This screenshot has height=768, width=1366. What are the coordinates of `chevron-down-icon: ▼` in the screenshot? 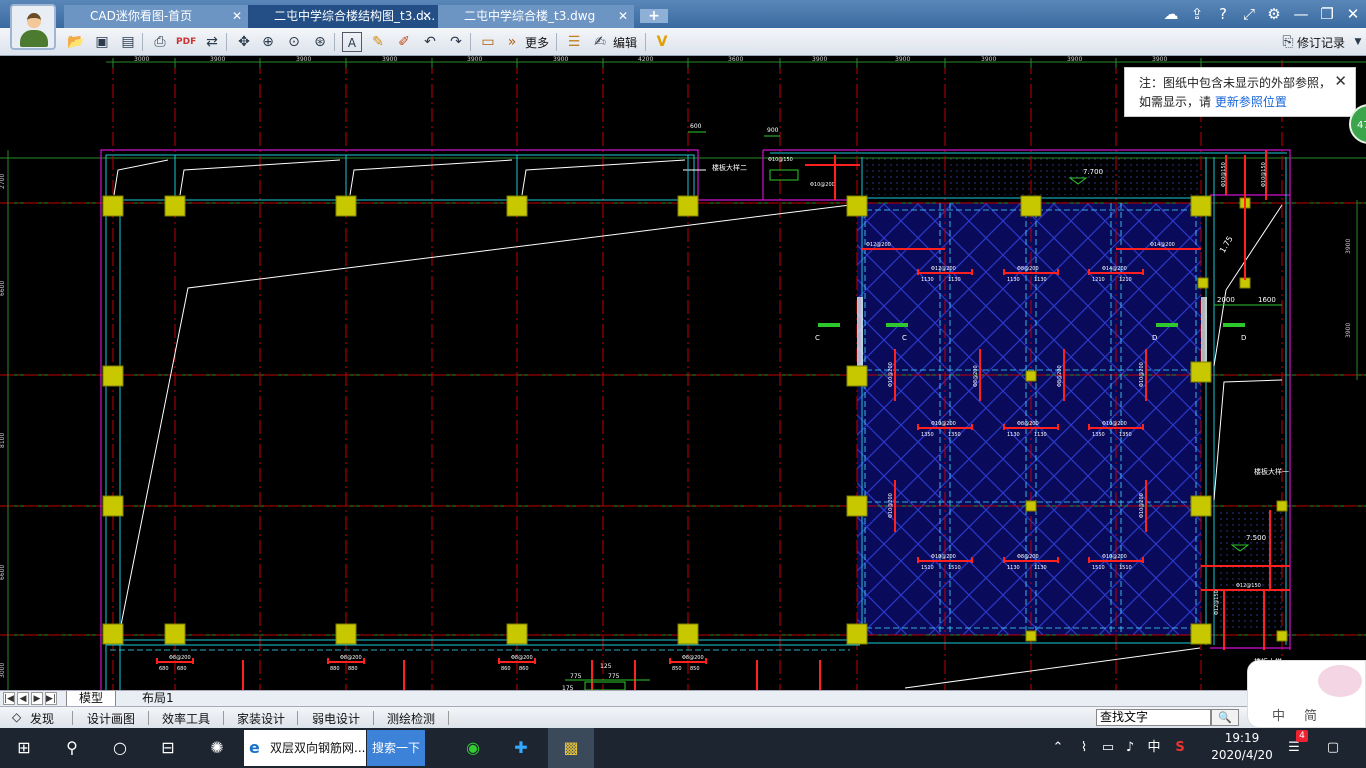 It's located at (1357, 42).